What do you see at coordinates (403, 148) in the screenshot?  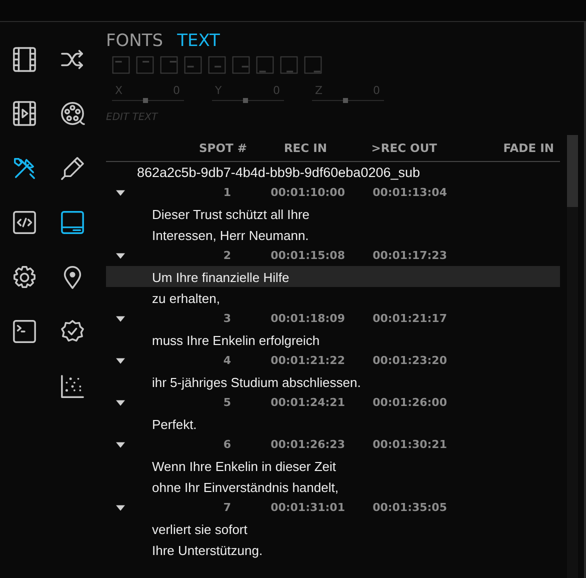 I see `column-header: >REC OUT` at bounding box center [403, 148].